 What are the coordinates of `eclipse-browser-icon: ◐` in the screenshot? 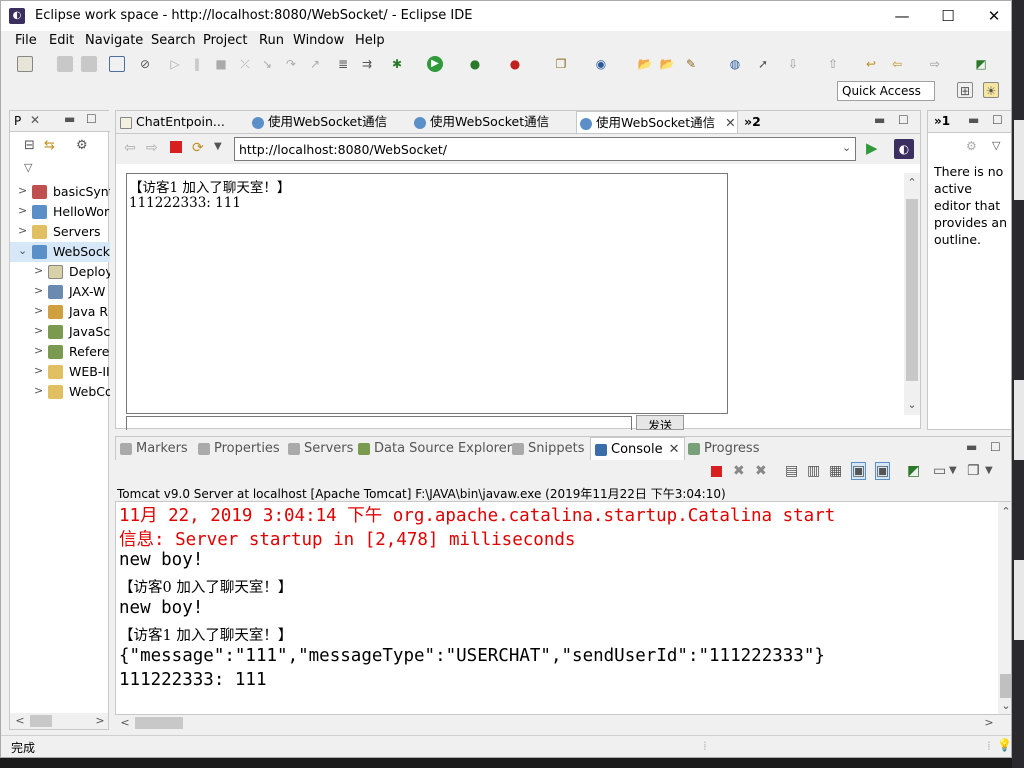 It's located at (904, 149).